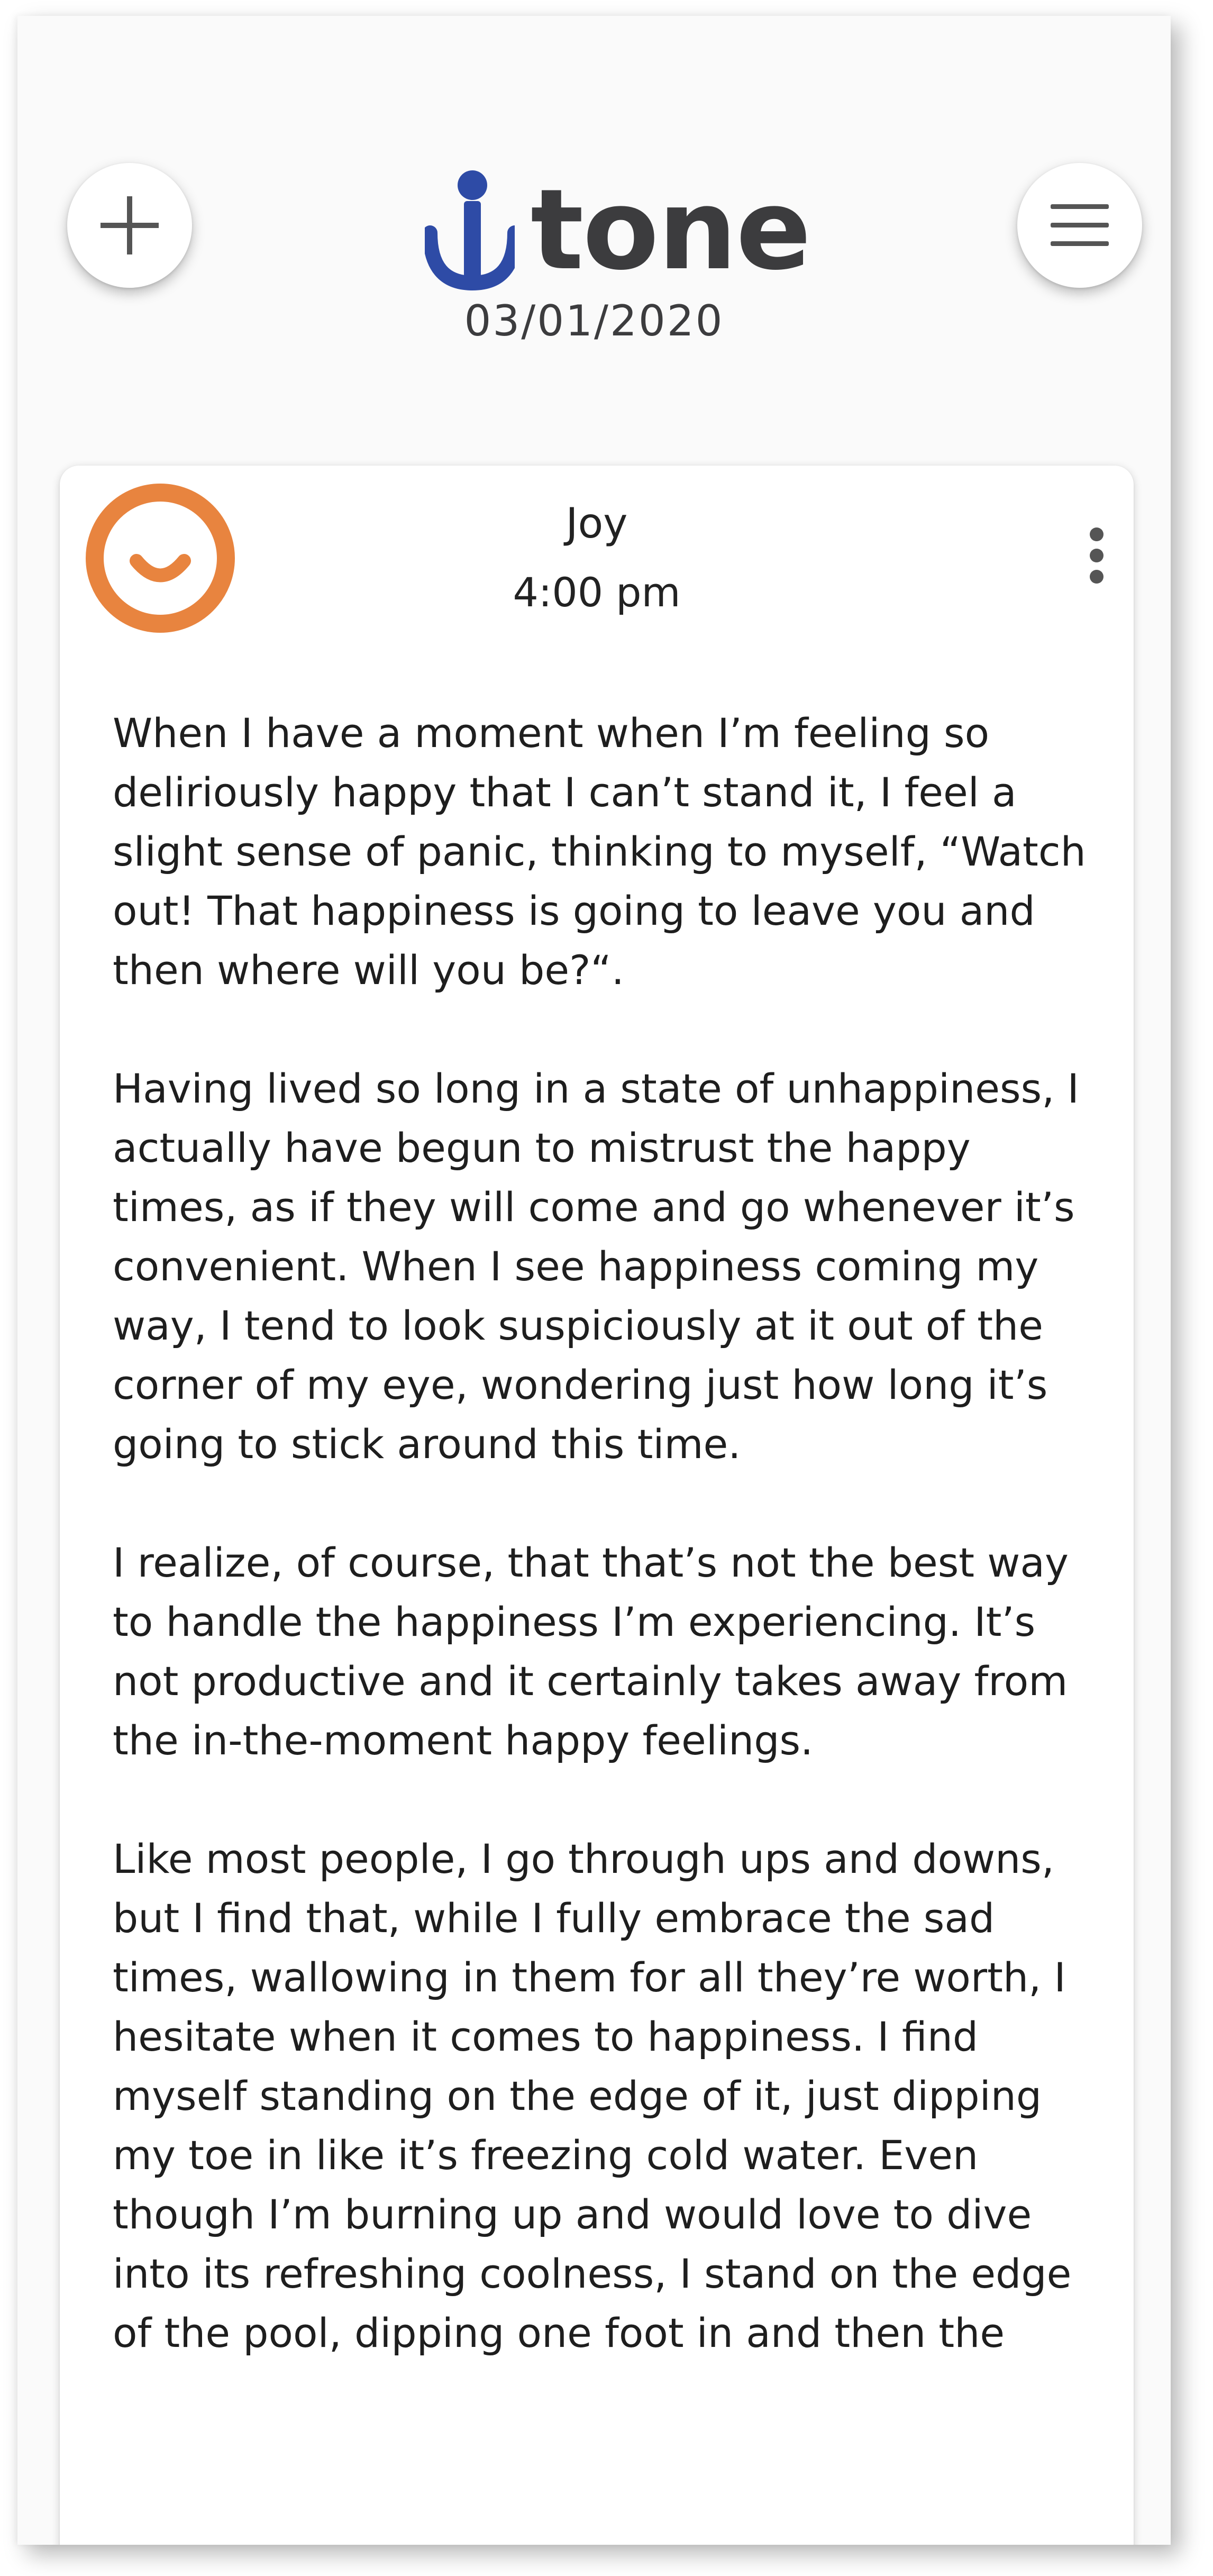 This screenshot has height=2576, width=1213. What do you see at coordinates (671, 230) in the screenshot?
I see `logo-wordmark: tone` at bounding box center [671, 230].